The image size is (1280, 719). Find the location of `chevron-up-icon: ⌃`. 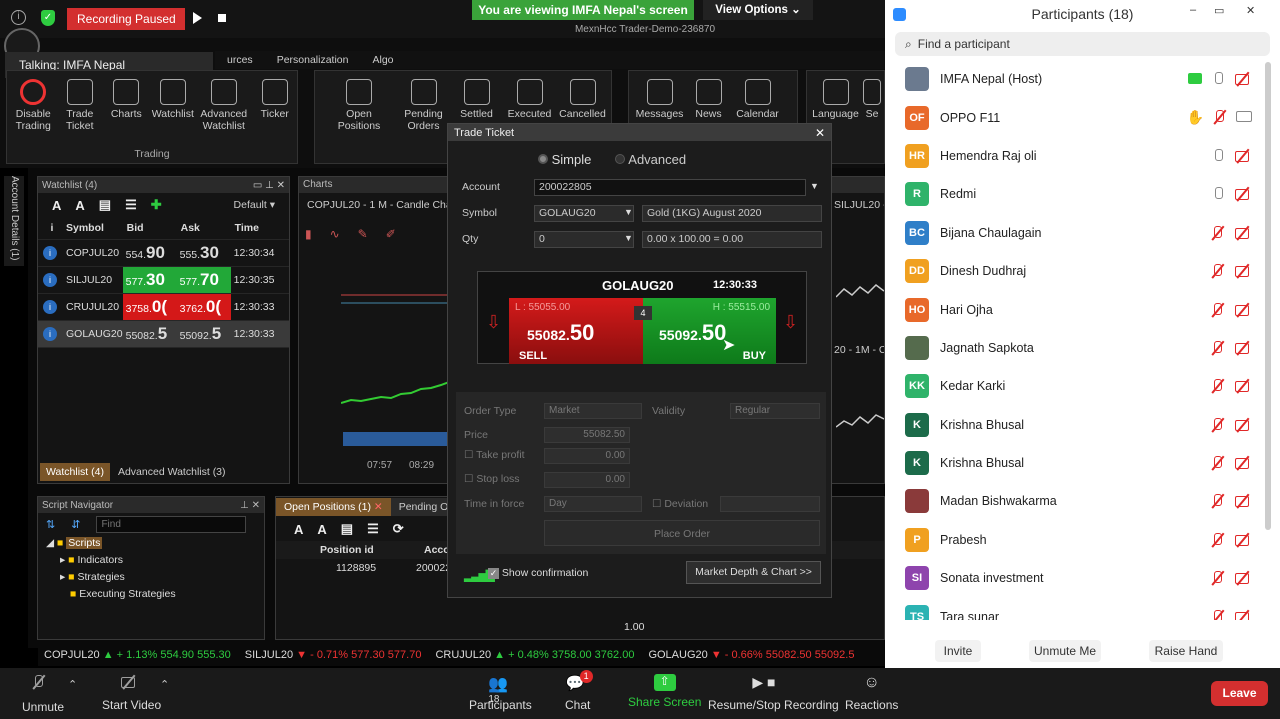

chevron-up-icon: ⌃ is located at coordinates (164, 684).